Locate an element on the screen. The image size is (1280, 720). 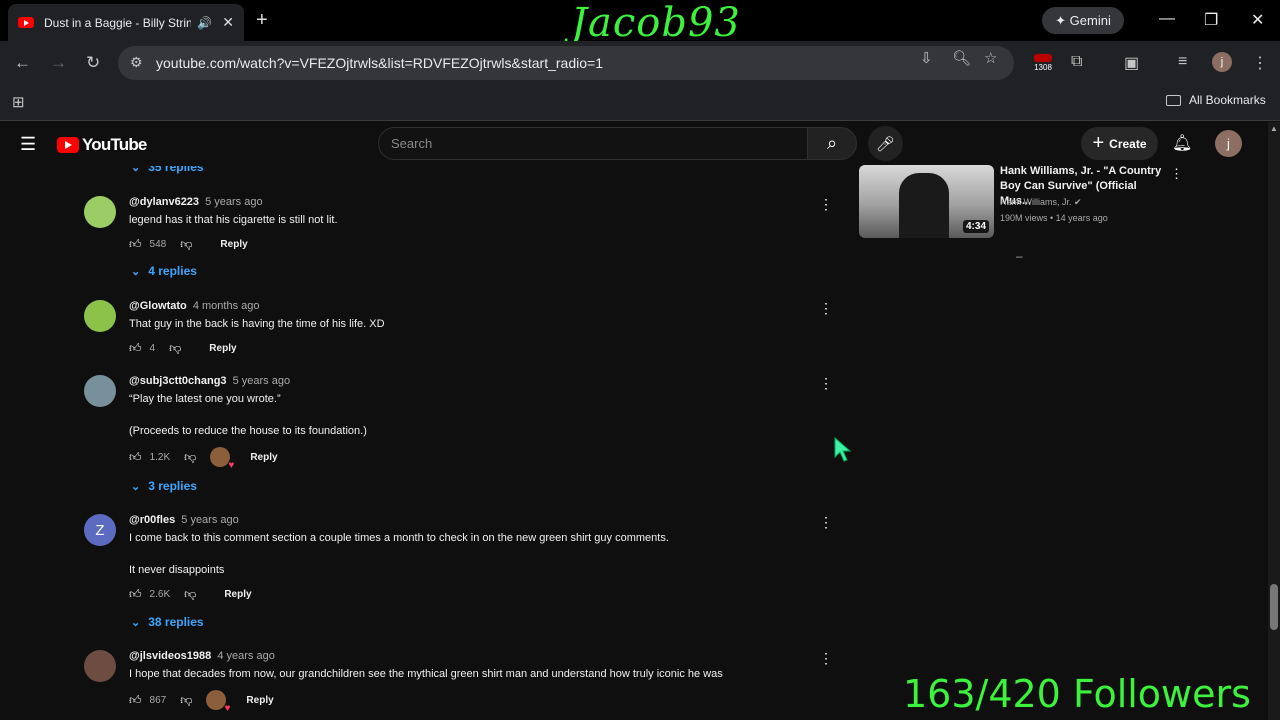
replies-toggle: ⌄ 35 replies is located at coordinates (167, 170).